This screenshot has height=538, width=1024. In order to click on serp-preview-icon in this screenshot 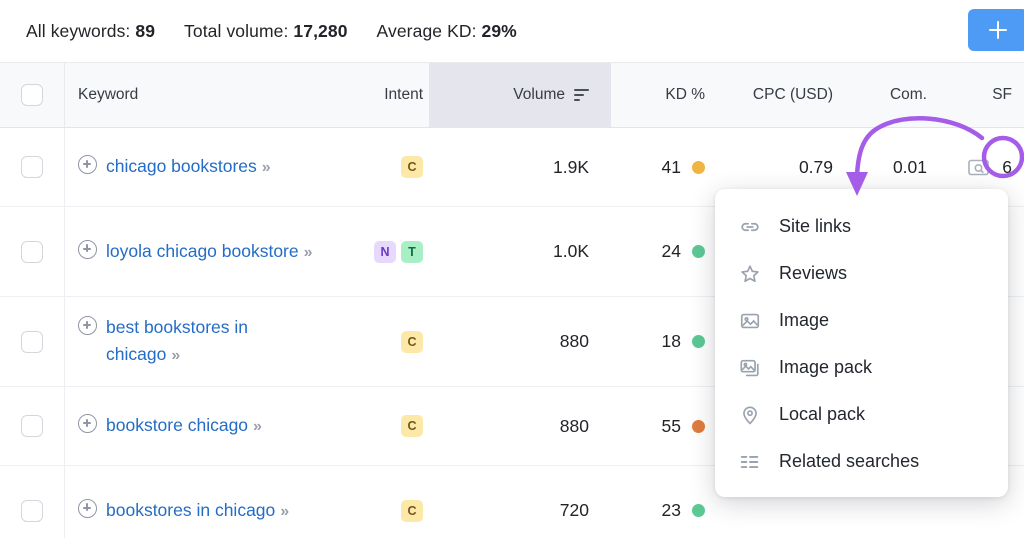, I will do `click(979, 167)`.